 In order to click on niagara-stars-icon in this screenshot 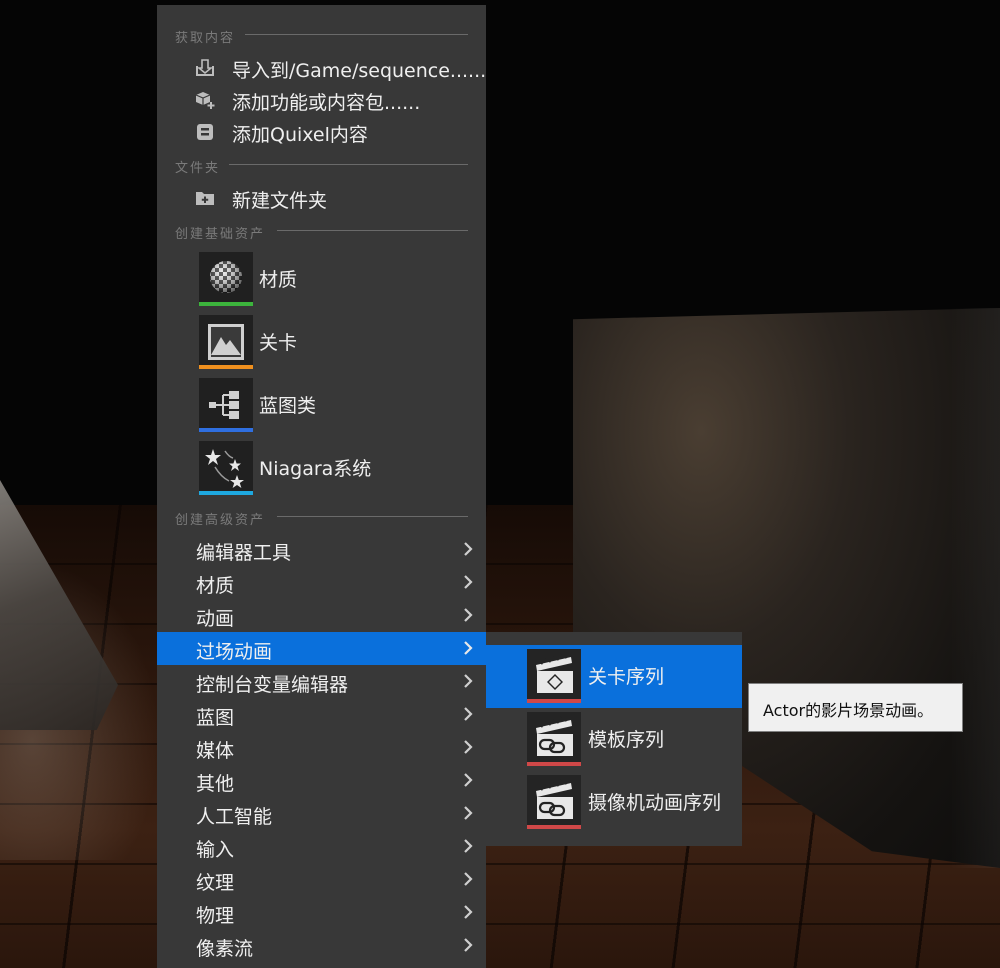, I will do `click(224, 468)`.